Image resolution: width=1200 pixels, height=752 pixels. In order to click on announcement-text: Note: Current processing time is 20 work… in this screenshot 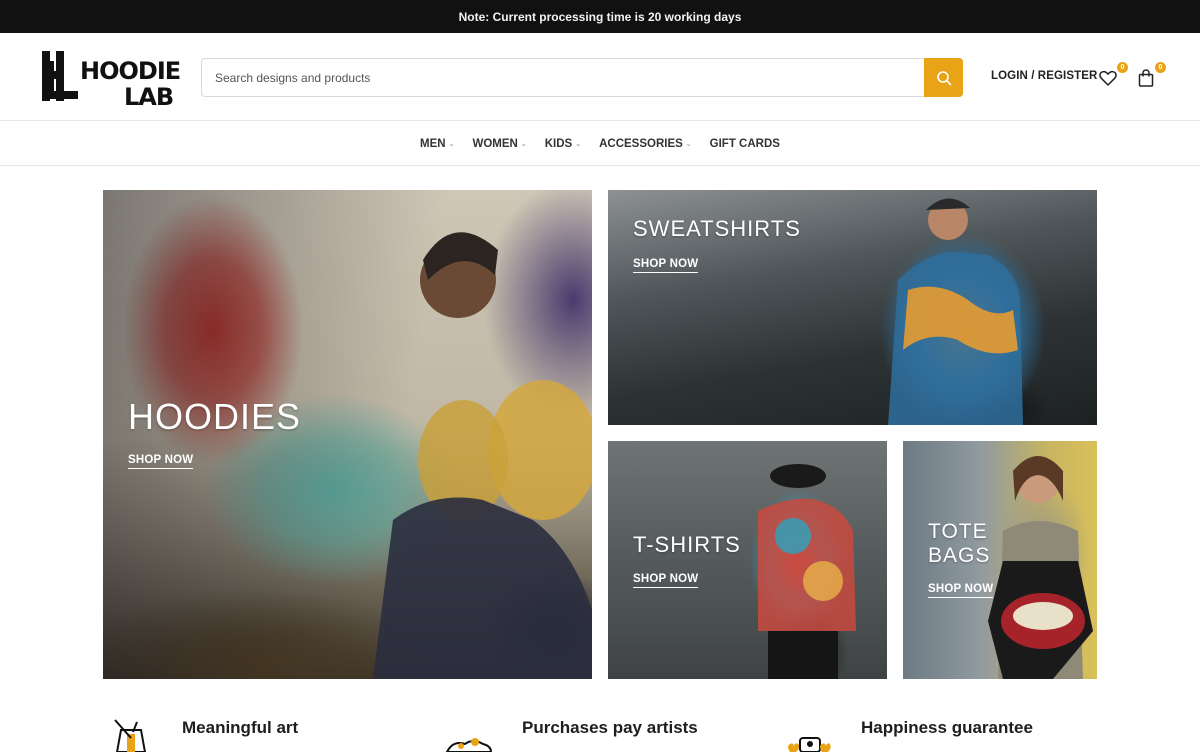, I will do `click(600, 16)`.